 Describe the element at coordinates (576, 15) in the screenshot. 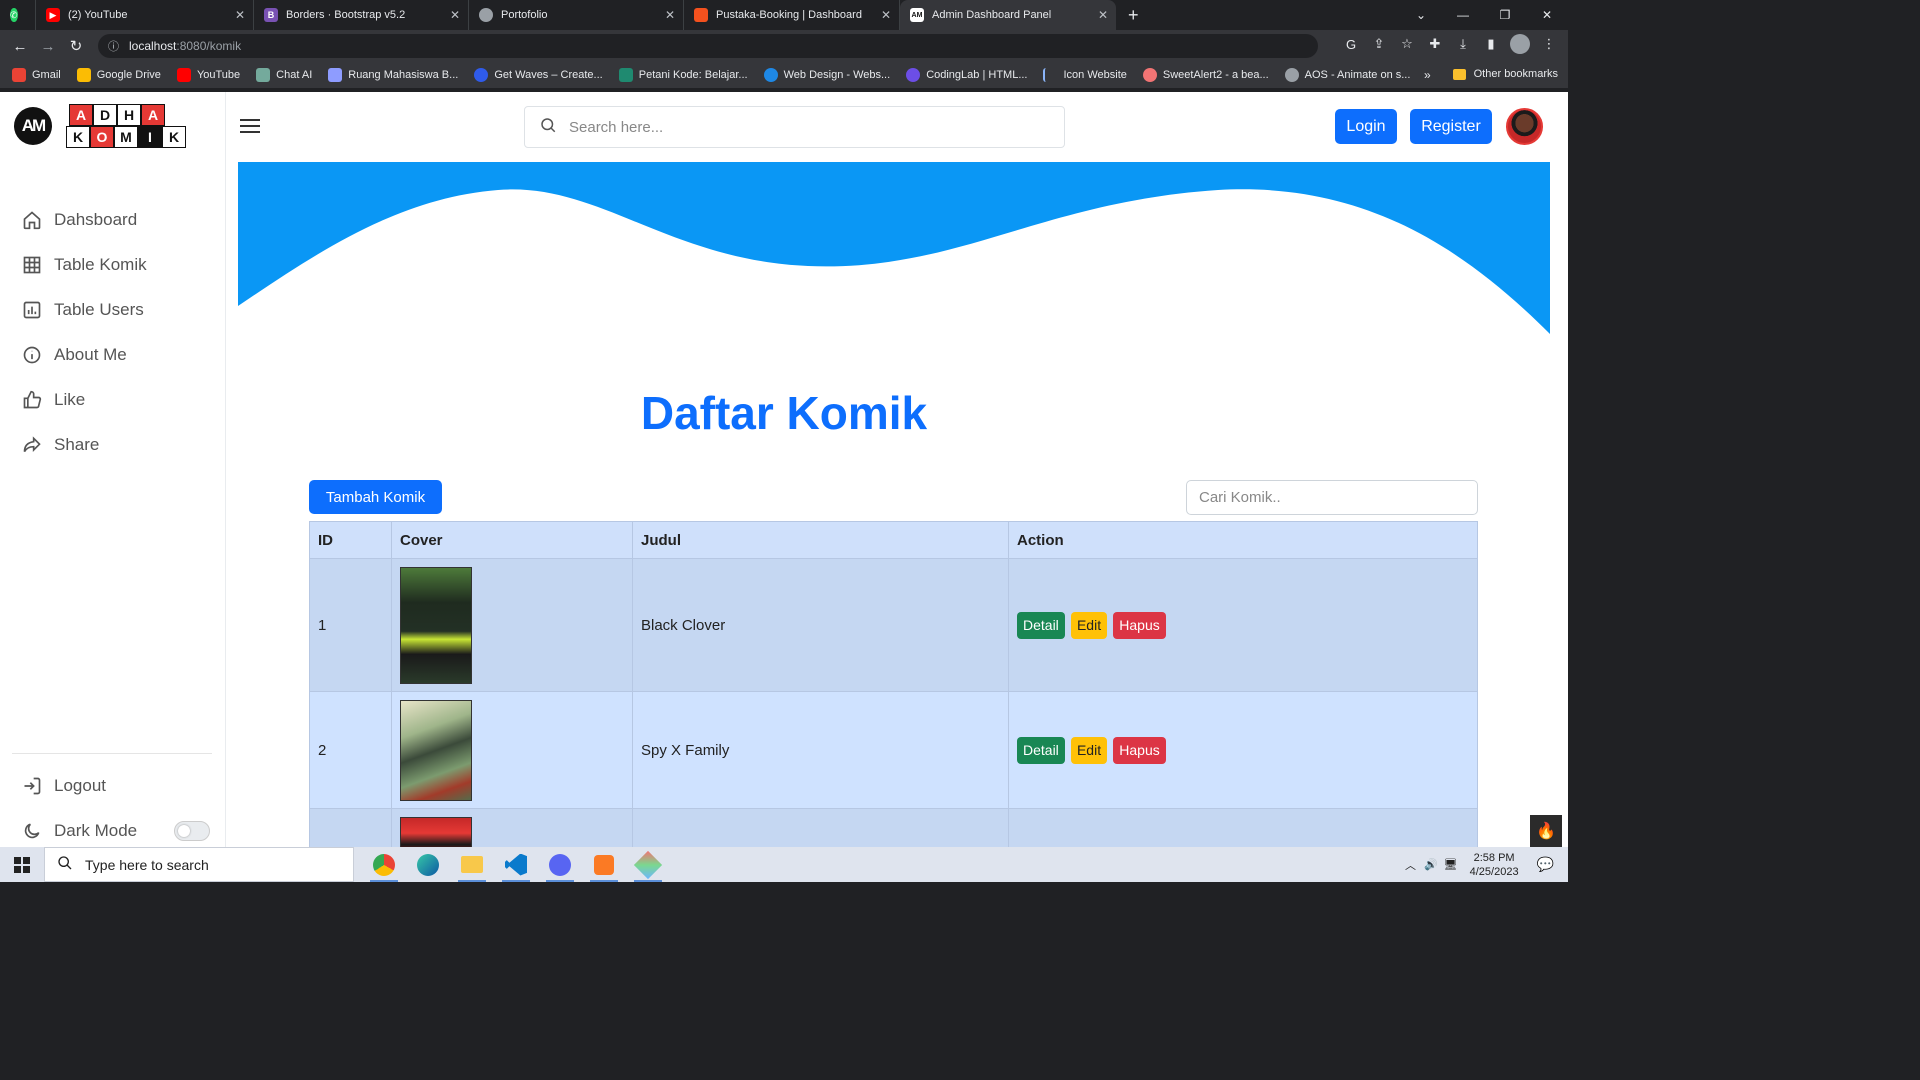

I see `tab-portofolio: Portofolio ✕` at that location.